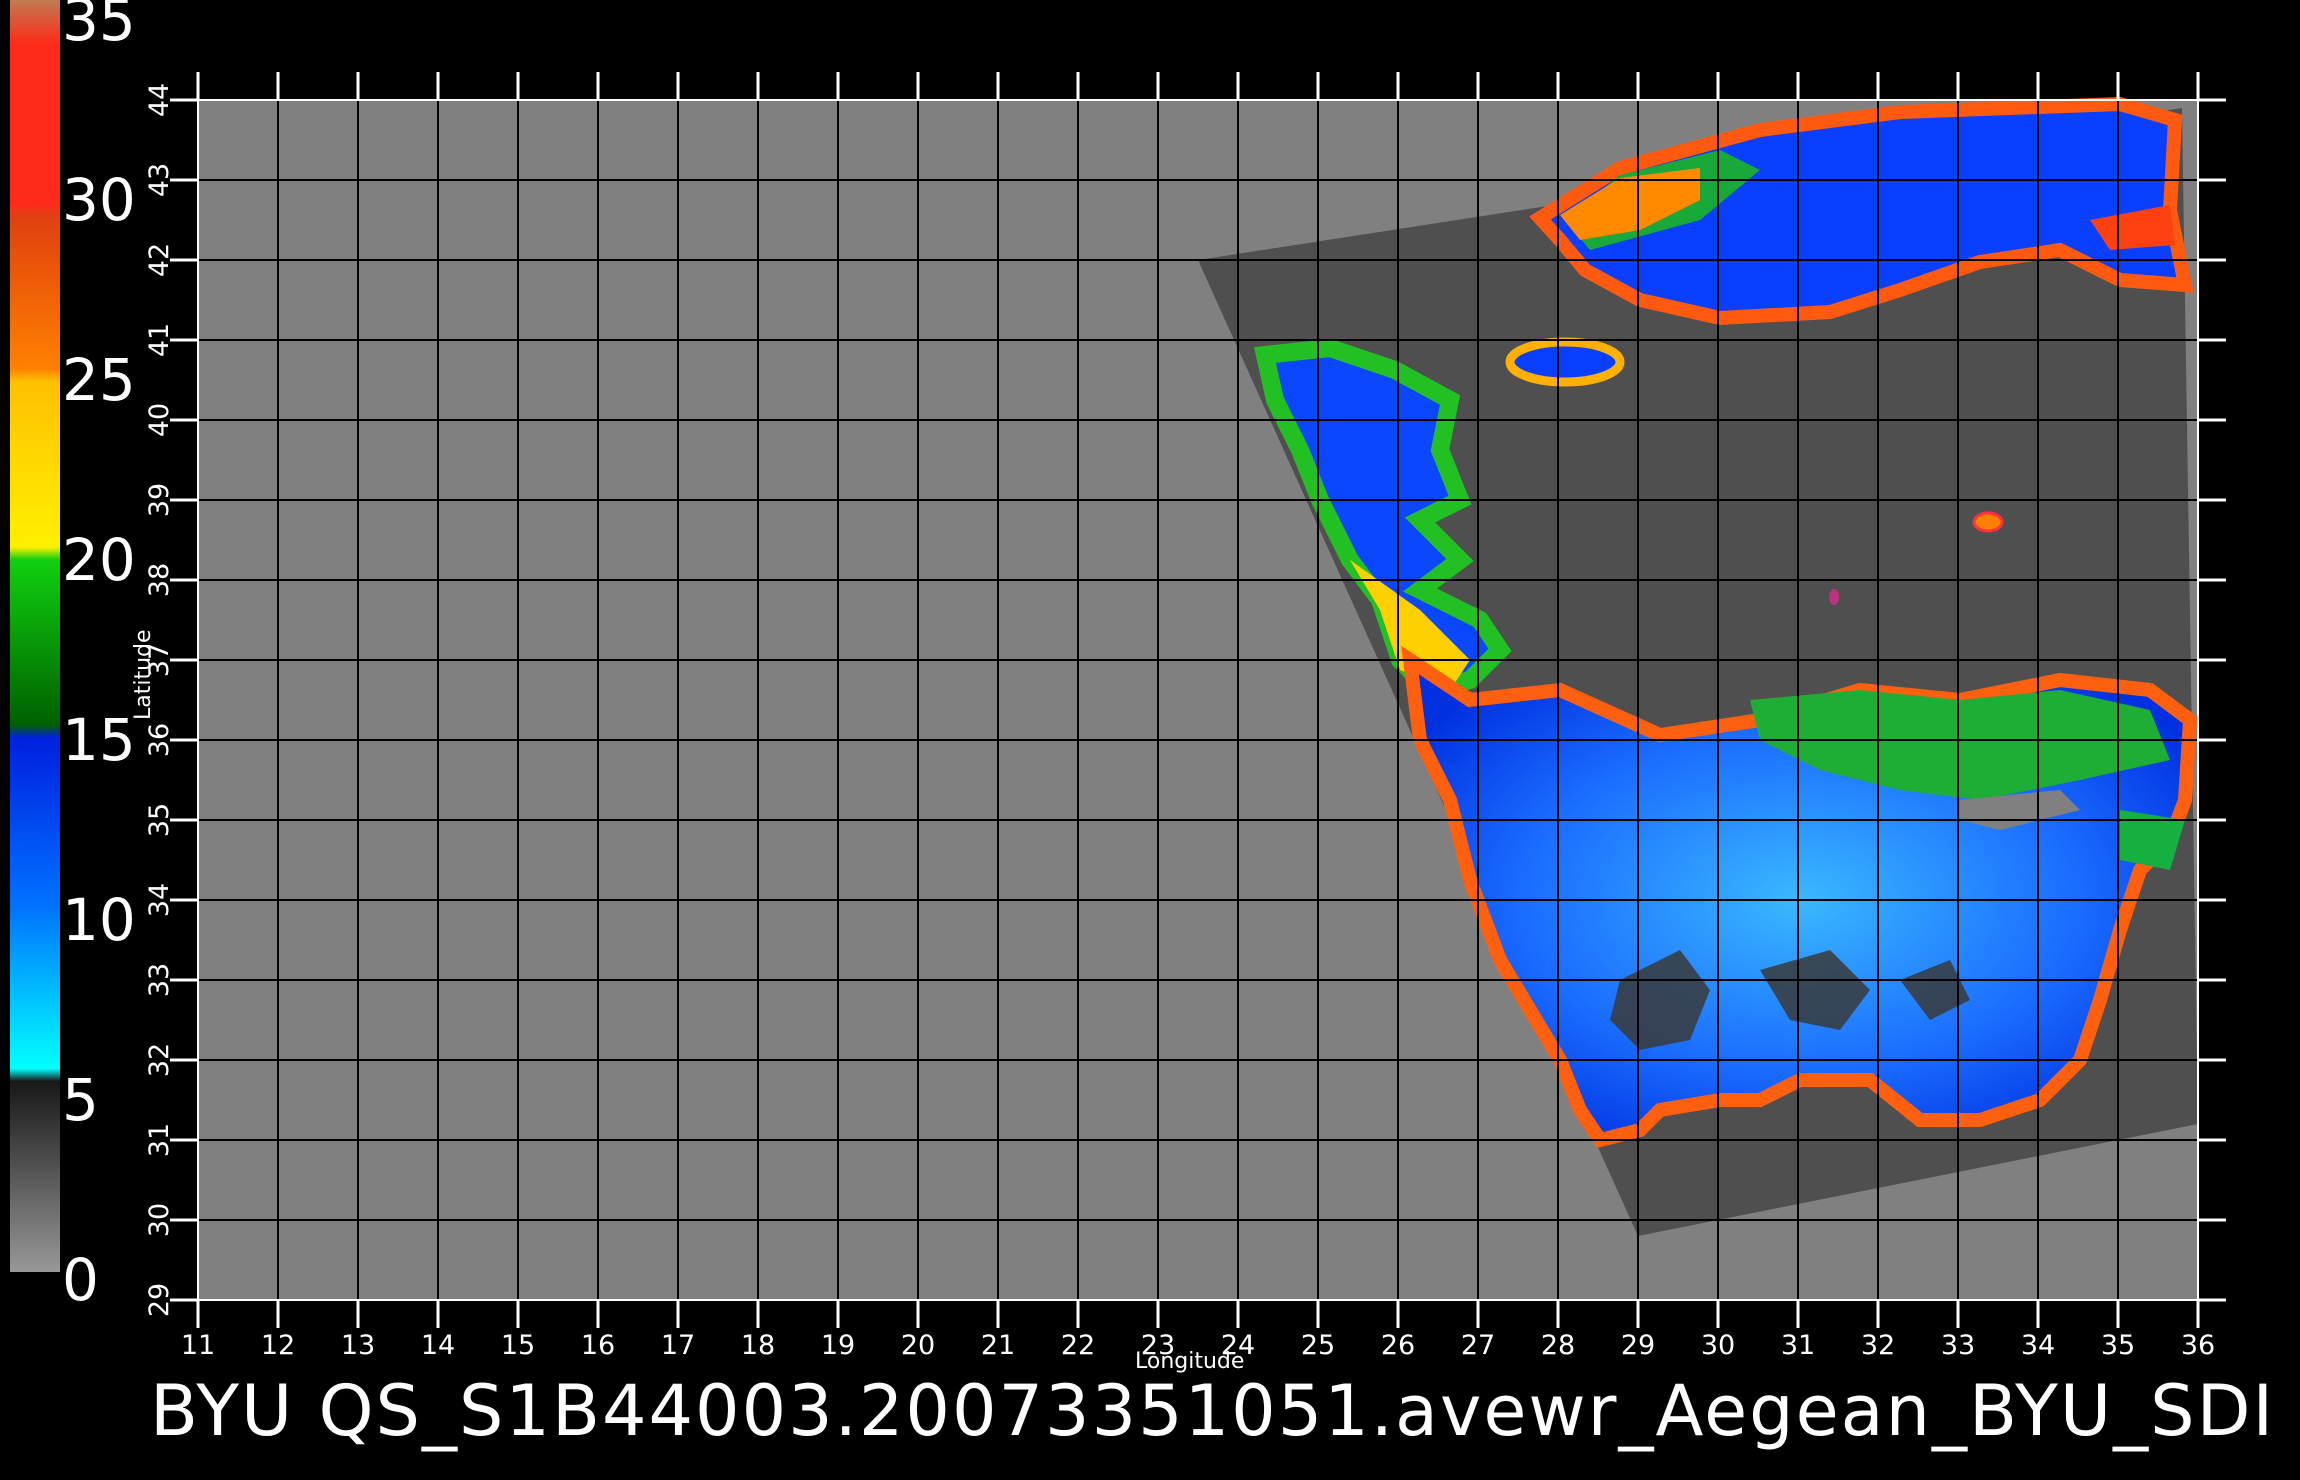 This screenshot has height=1480, width=2300. What do you see at coordinates (1638, 1345) in the screenshot?
I see `lon-tick-label-29: 29` at bounding box center [1638, 1345].